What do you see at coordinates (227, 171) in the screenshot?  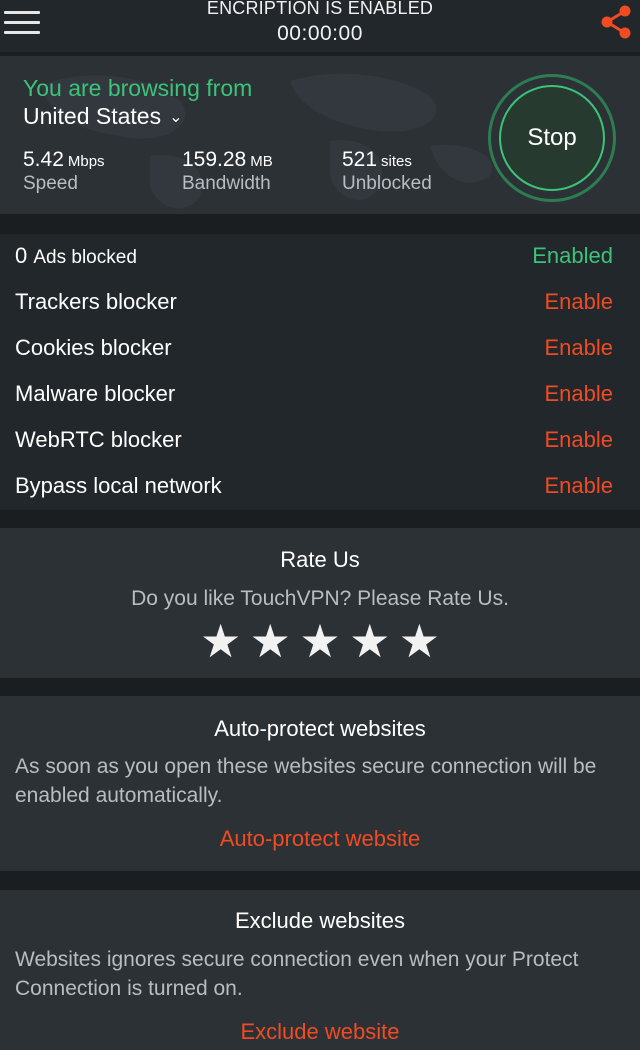 I see `bandwidth-stat: 159.28 MB Bandwidth` at bounding box center [227, 171].